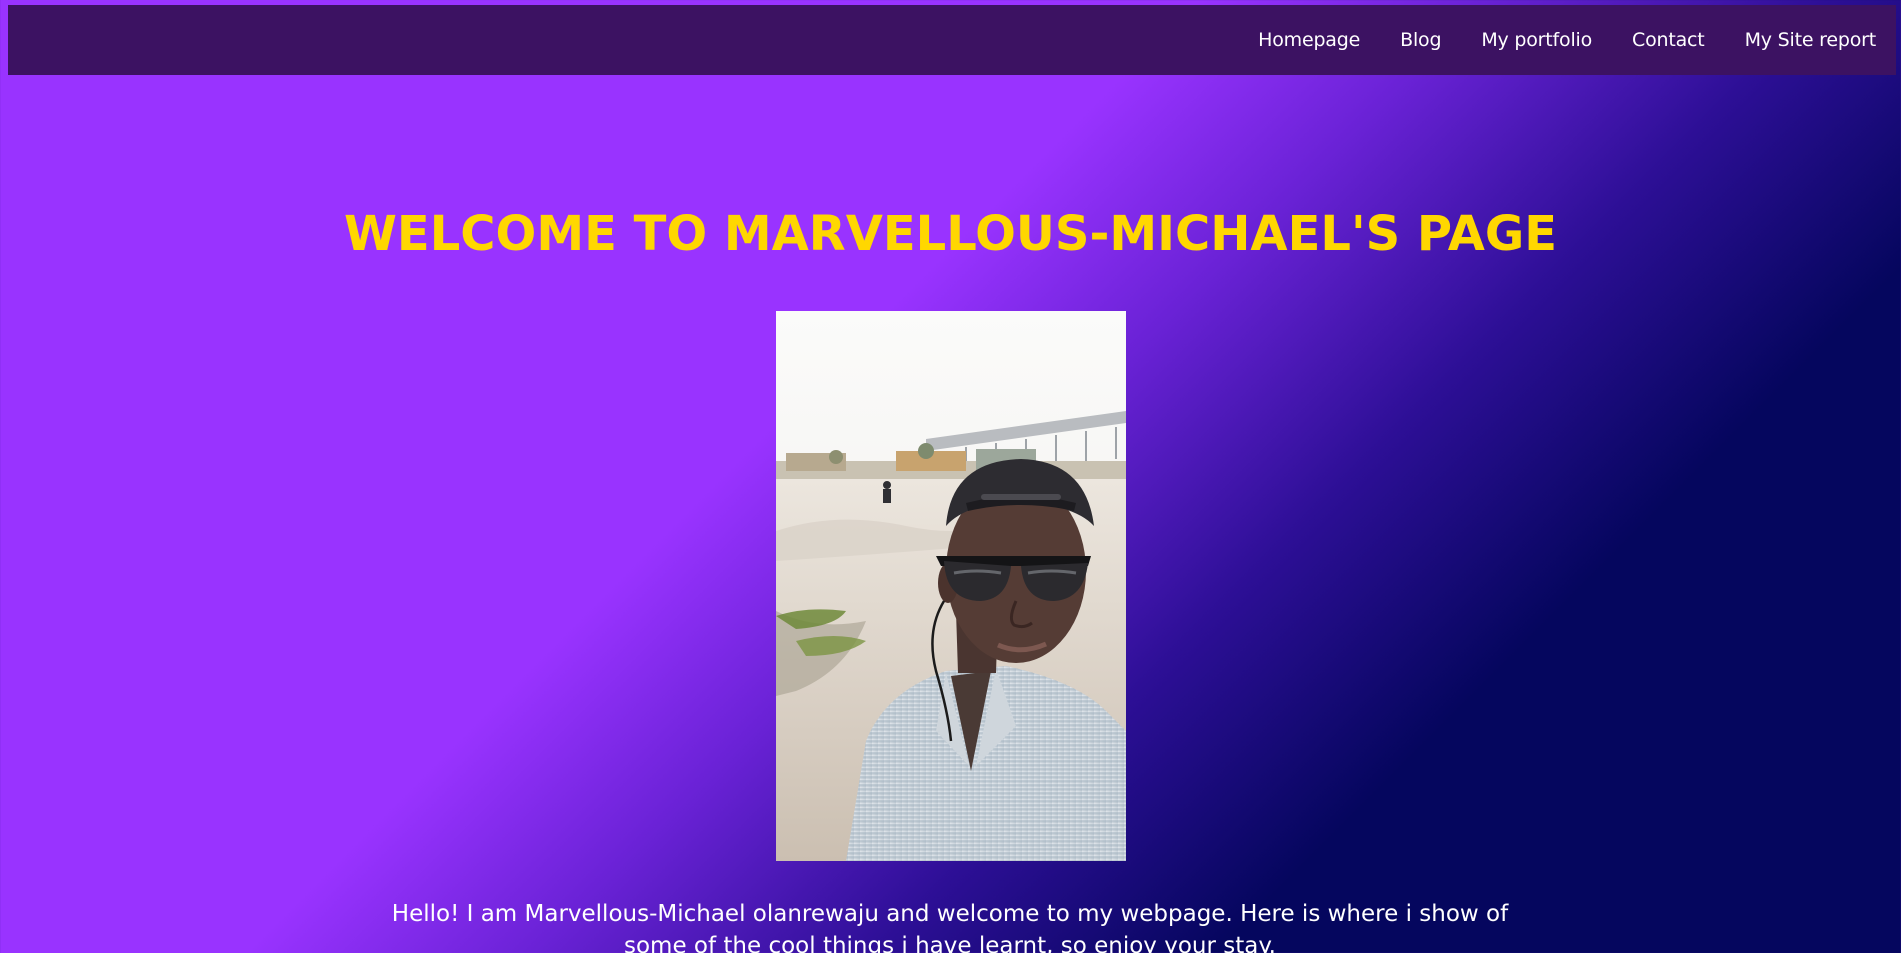 The image size is (1901, 953). Describe the element at coordinates (1668, 40) in the screenshot. I see `nav-link-contact: Contact` at that location.